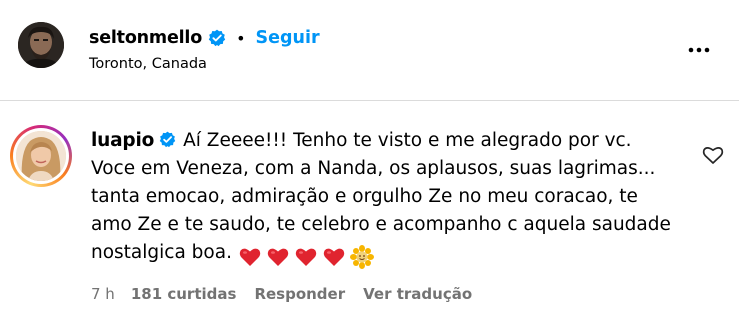 The width and height of the screenshot is (739, 336). Describe the element at coordinates (204, 38) in the screenshot. I see `author-row: seltonmello • Seguir` at that location.